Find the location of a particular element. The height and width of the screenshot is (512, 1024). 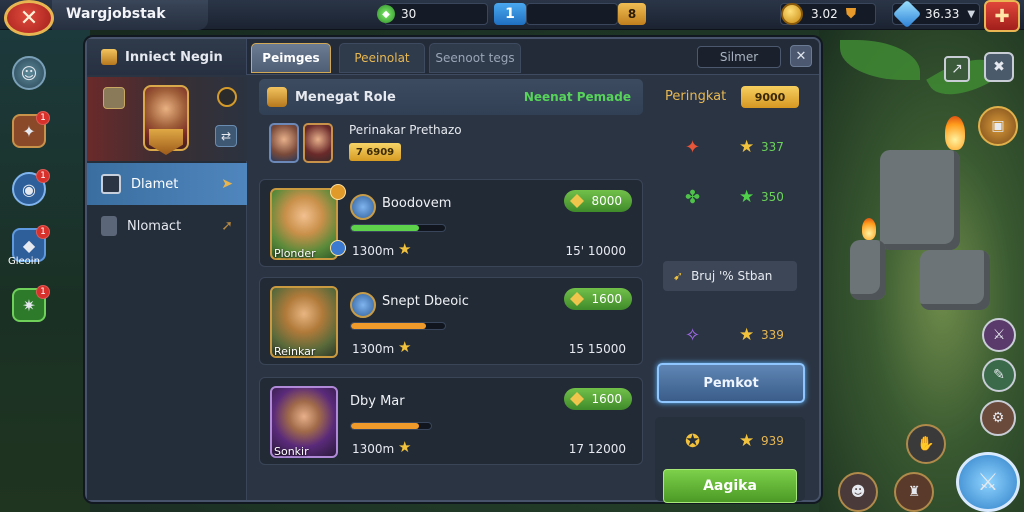

rail-avatar: ☺ is located at coordinates (29, 73).